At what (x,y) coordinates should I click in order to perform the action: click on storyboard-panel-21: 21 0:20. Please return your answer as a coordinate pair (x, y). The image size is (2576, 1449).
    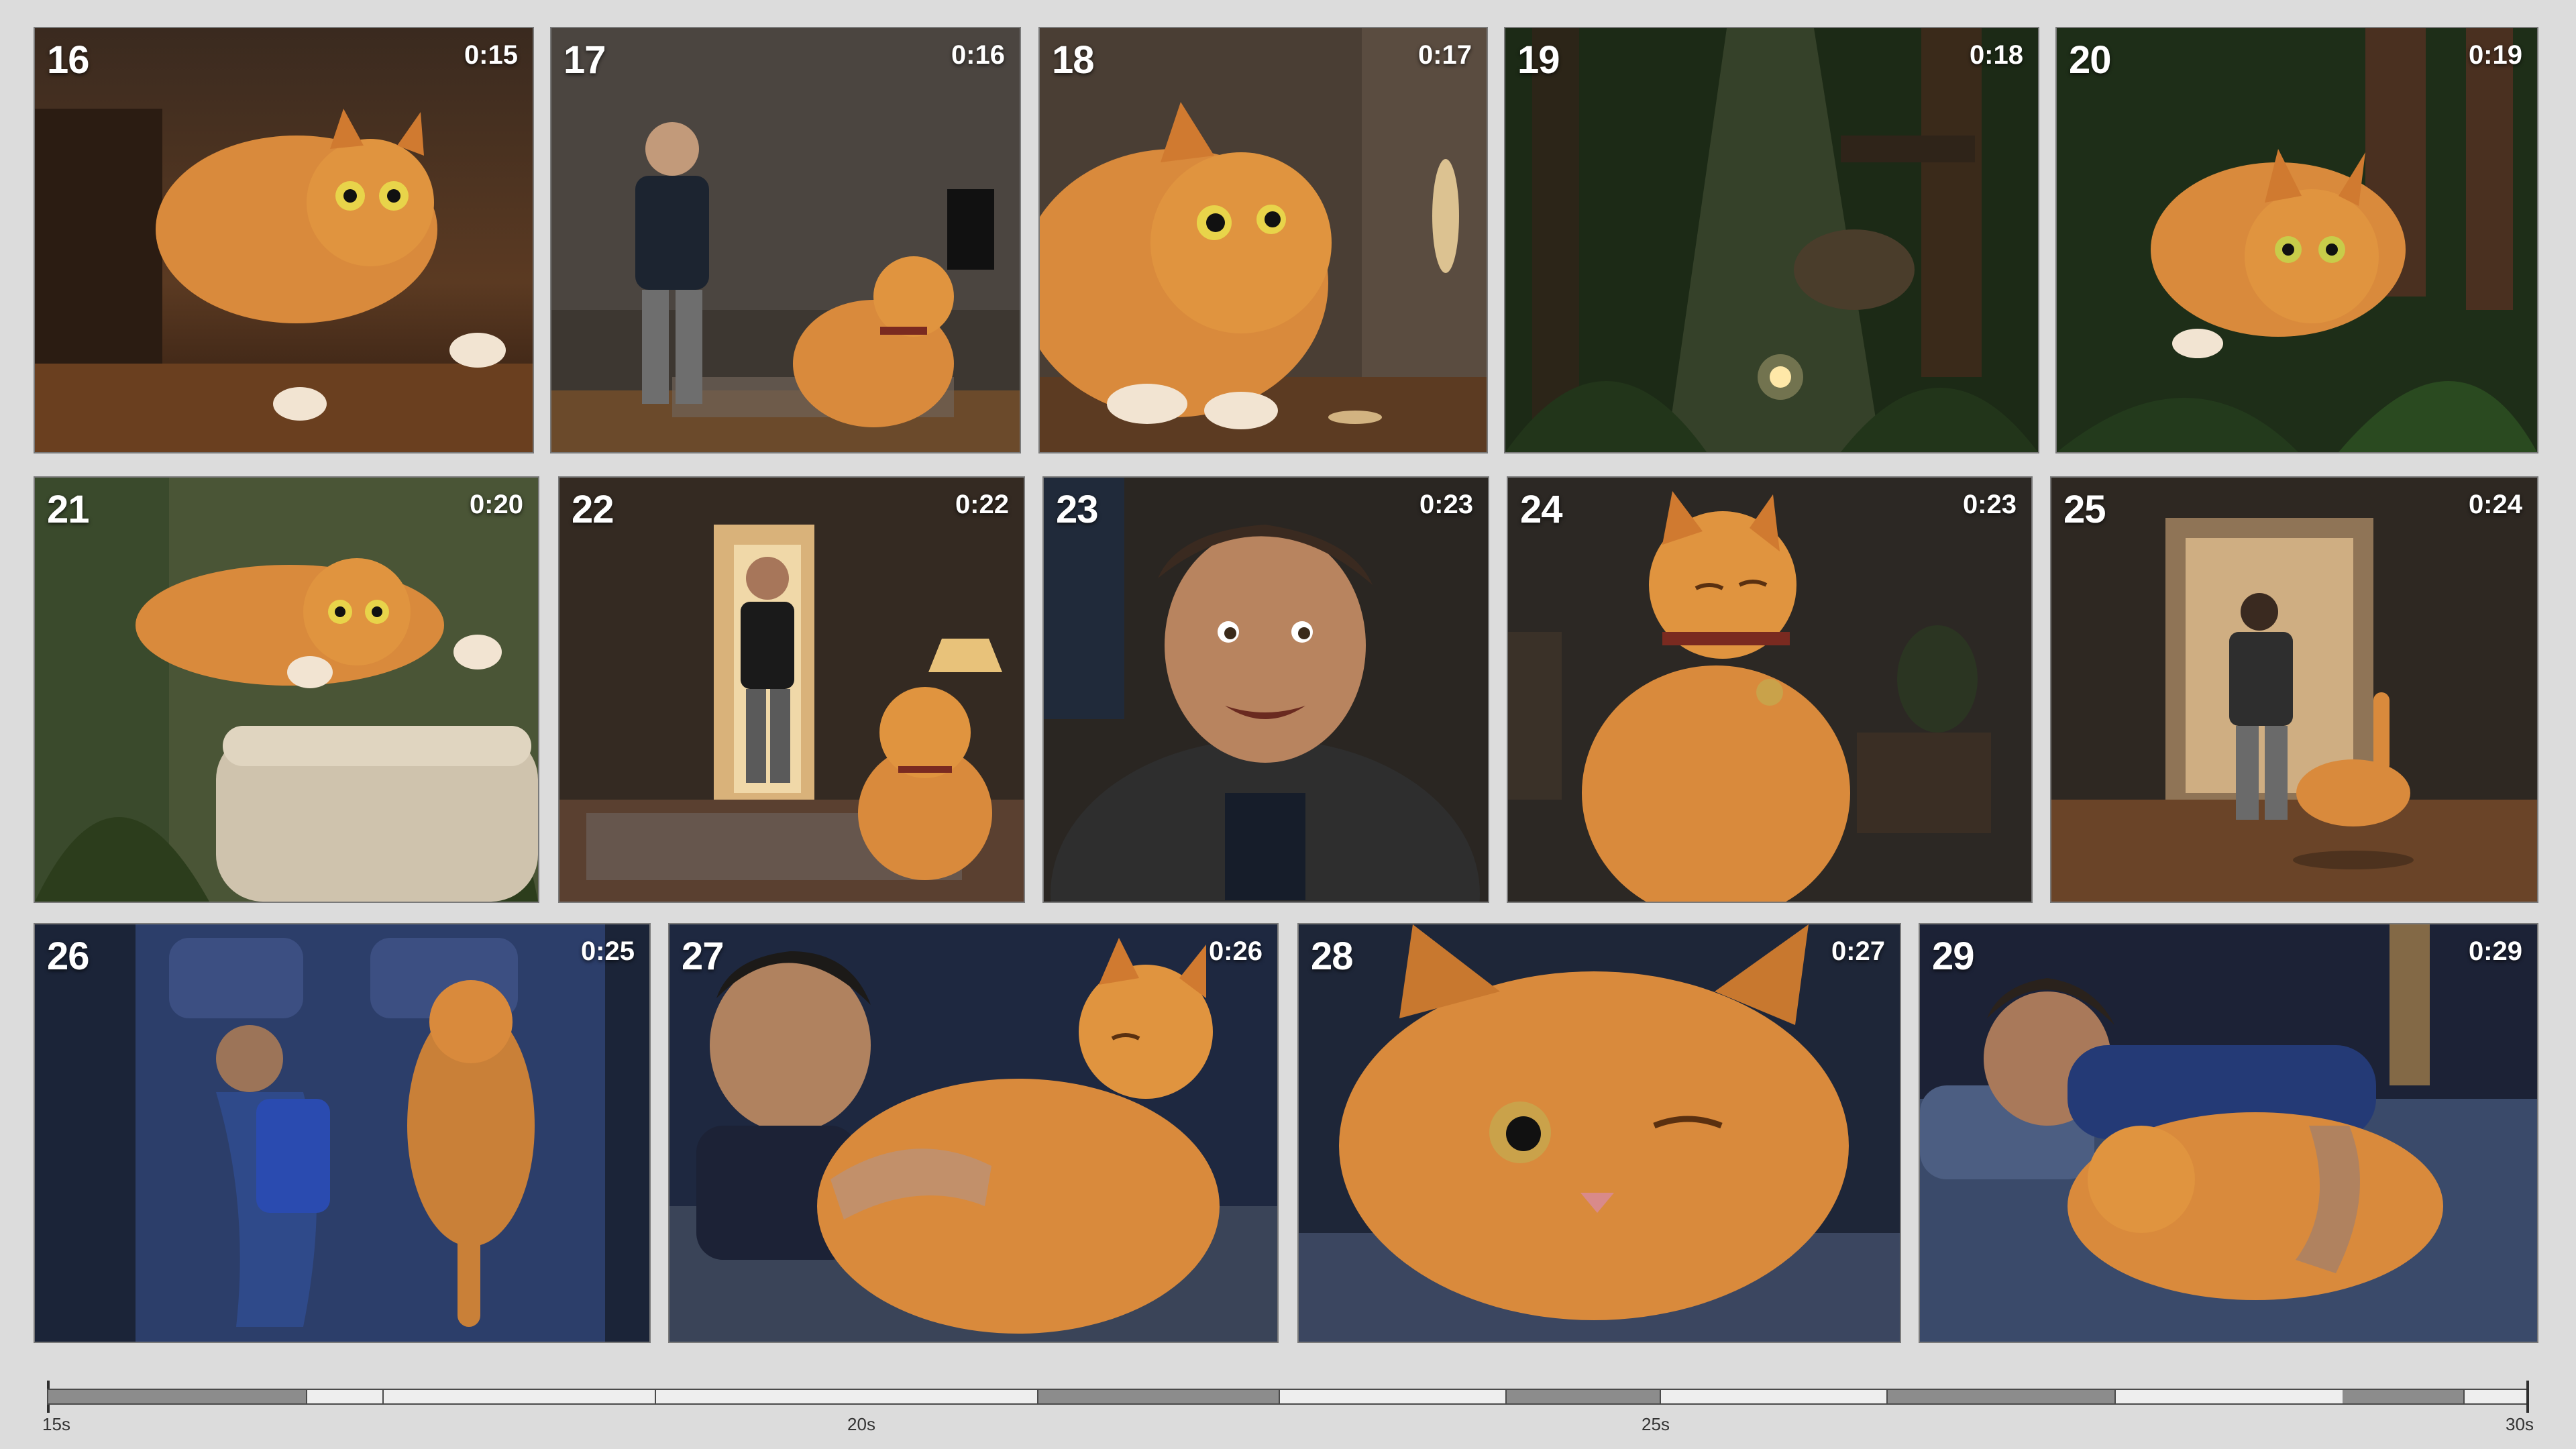
    Looking at the image, I should click on (286, 689).